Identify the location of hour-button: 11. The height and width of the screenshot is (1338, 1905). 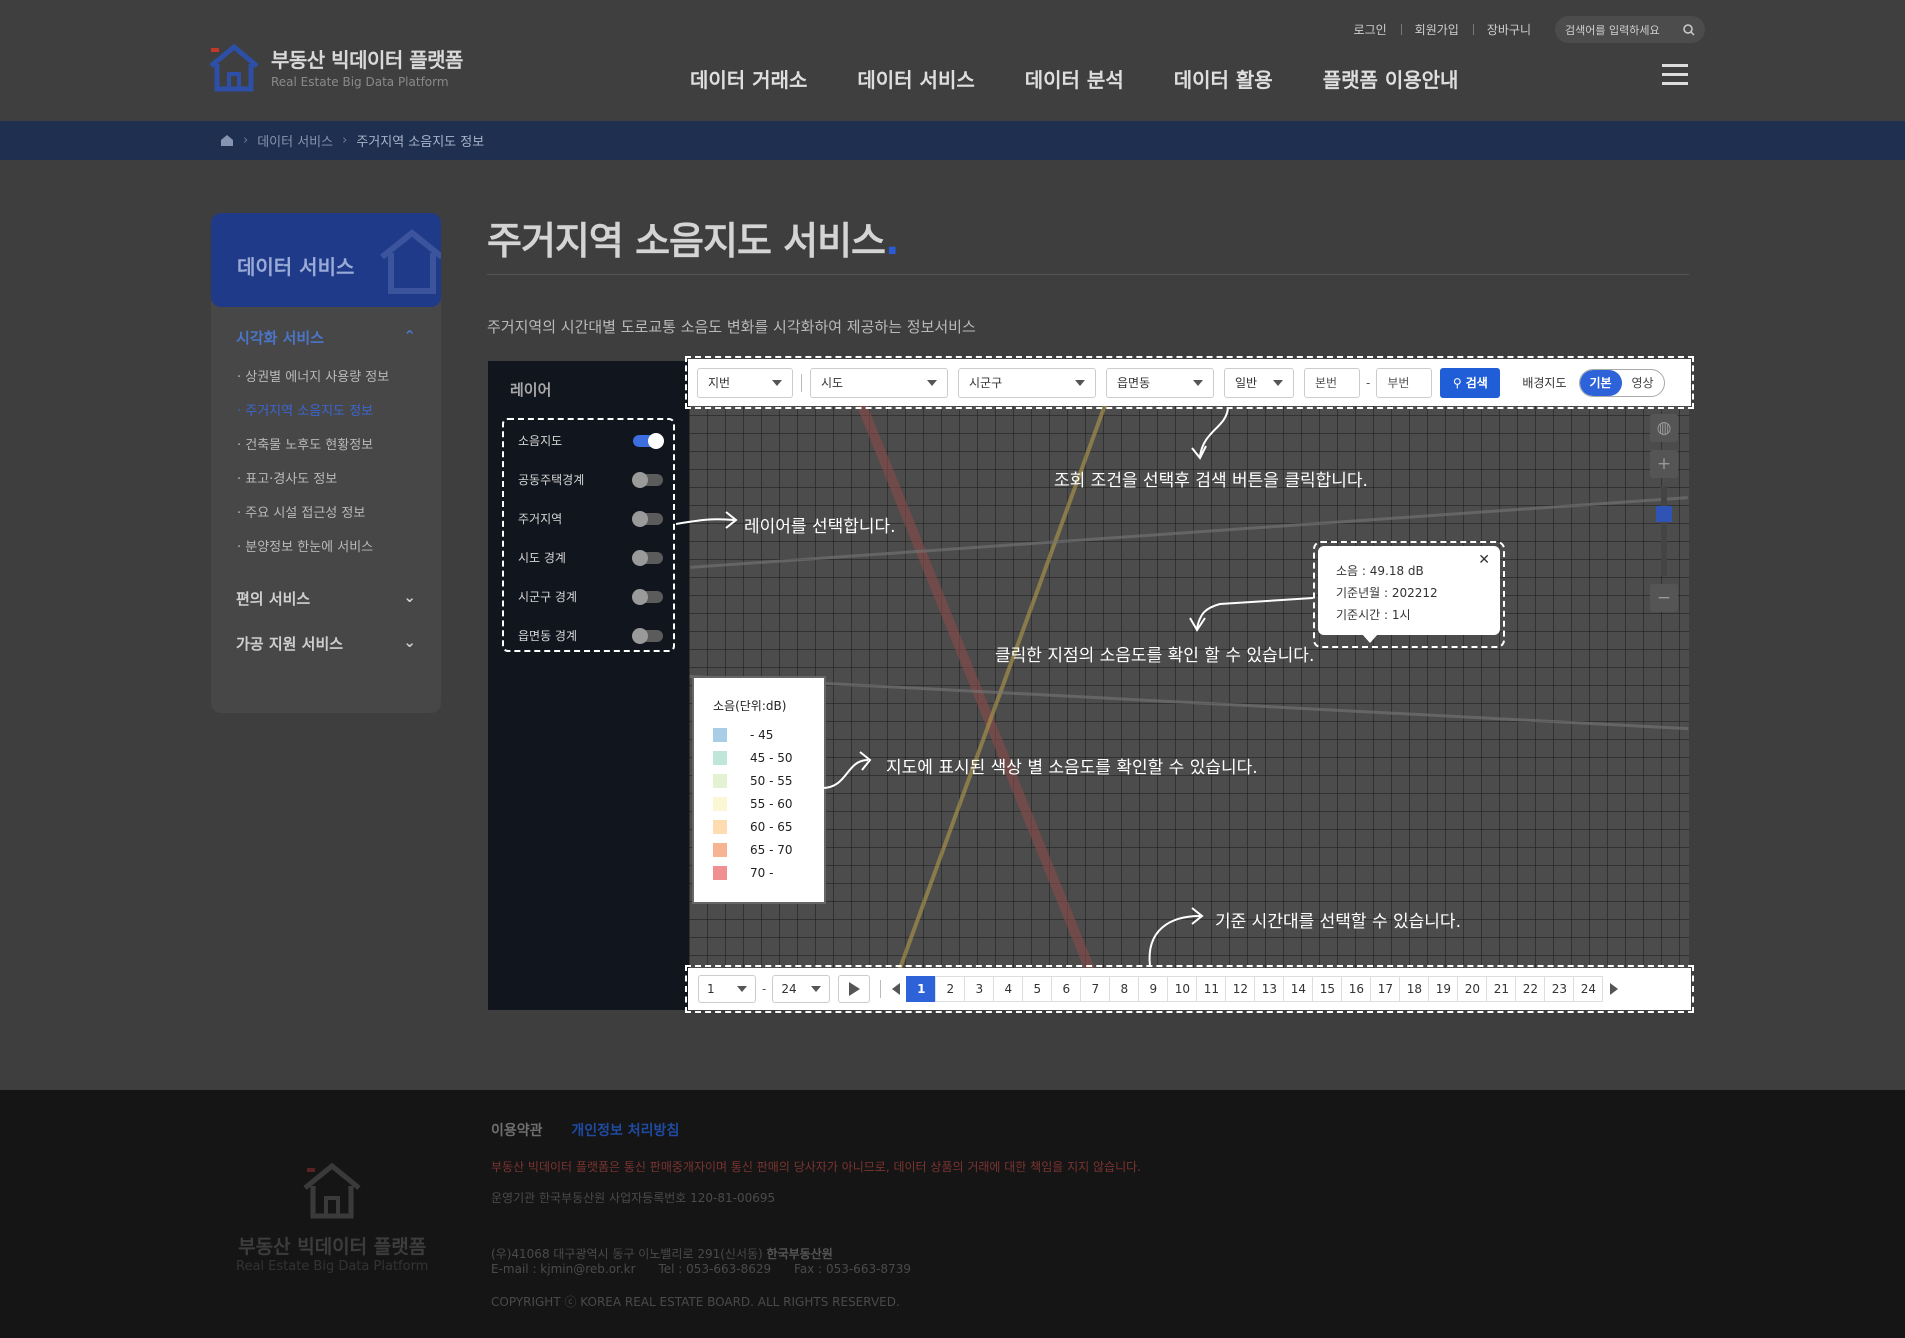
(1211, 989).